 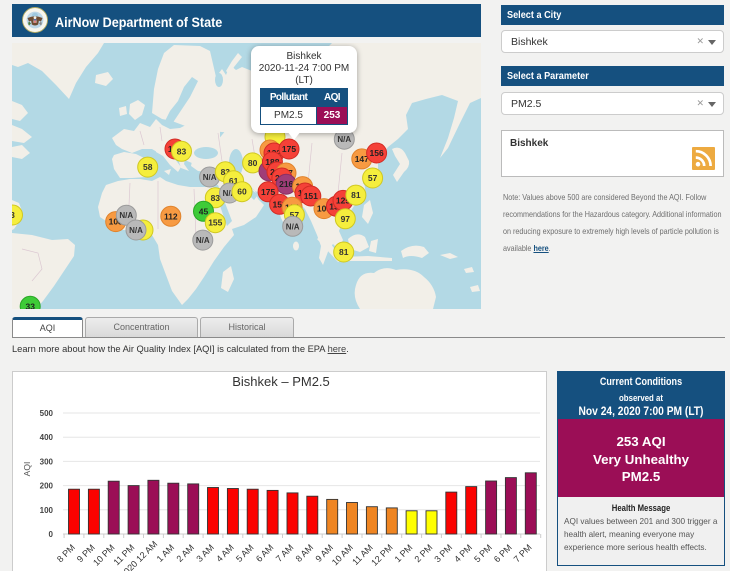 What do you see at coordinates (103, 554) in the screenshot?
I see `svg-text: 10 PM` at bounding box center [103, 554].